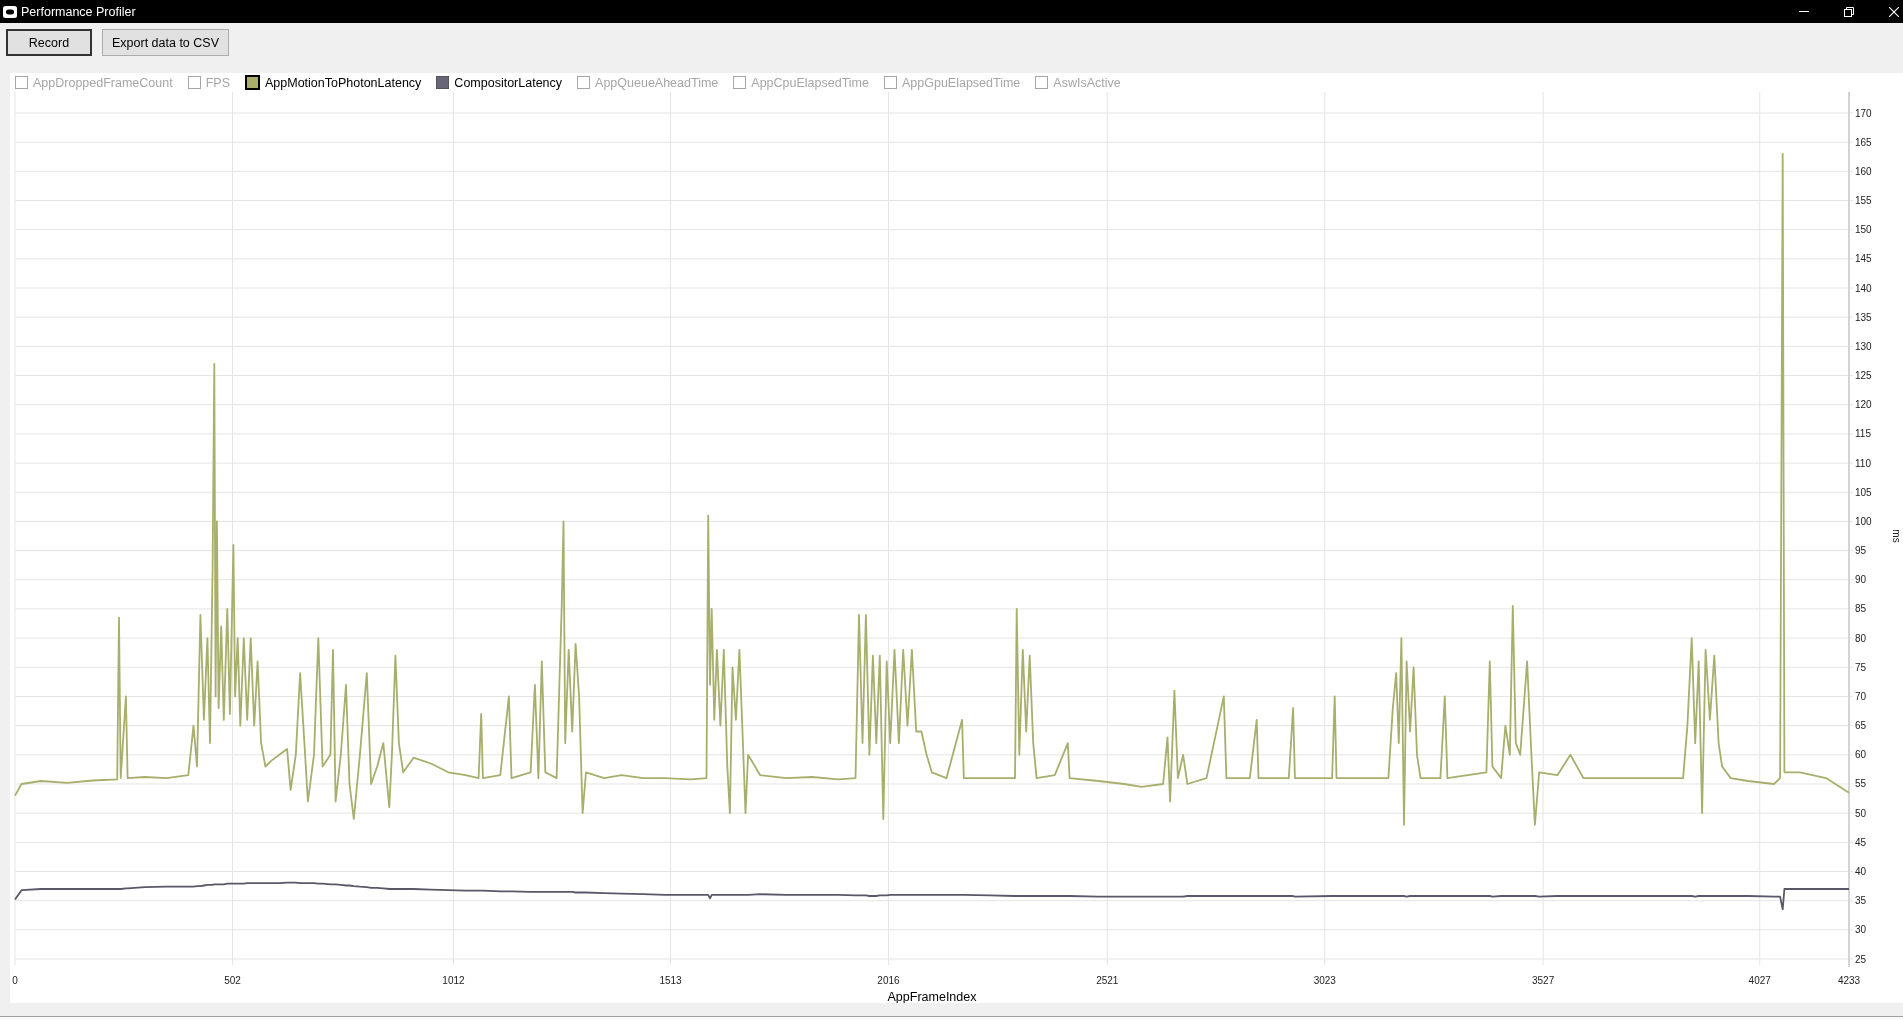 The height and width of the screenshot is (1020, 1903). I want to click on y-tick-label: 55, so click(1861, 784).